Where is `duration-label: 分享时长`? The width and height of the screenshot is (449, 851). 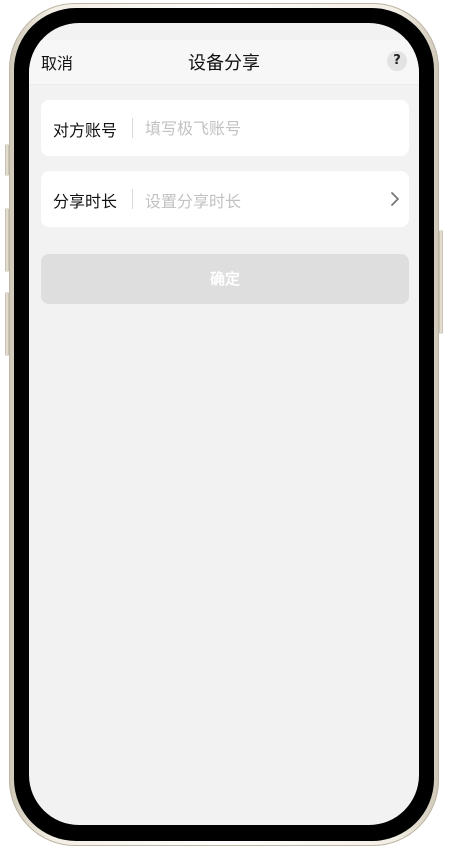 duration-label: 分享时长 is located at coordinates (85, 201).